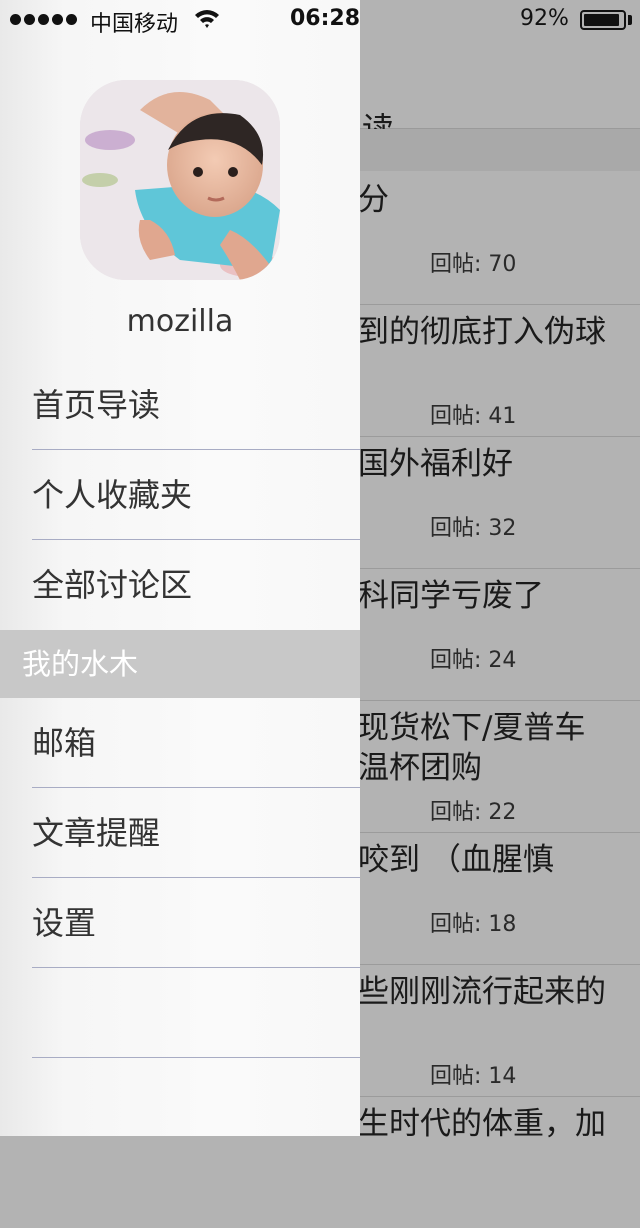 Image resolution: width=640 pixels, height=1228 pixels. Describe the element at coordinates (456, 860) in the screenshot. I see `article-title: 咬到 （血腥慎` at that location.